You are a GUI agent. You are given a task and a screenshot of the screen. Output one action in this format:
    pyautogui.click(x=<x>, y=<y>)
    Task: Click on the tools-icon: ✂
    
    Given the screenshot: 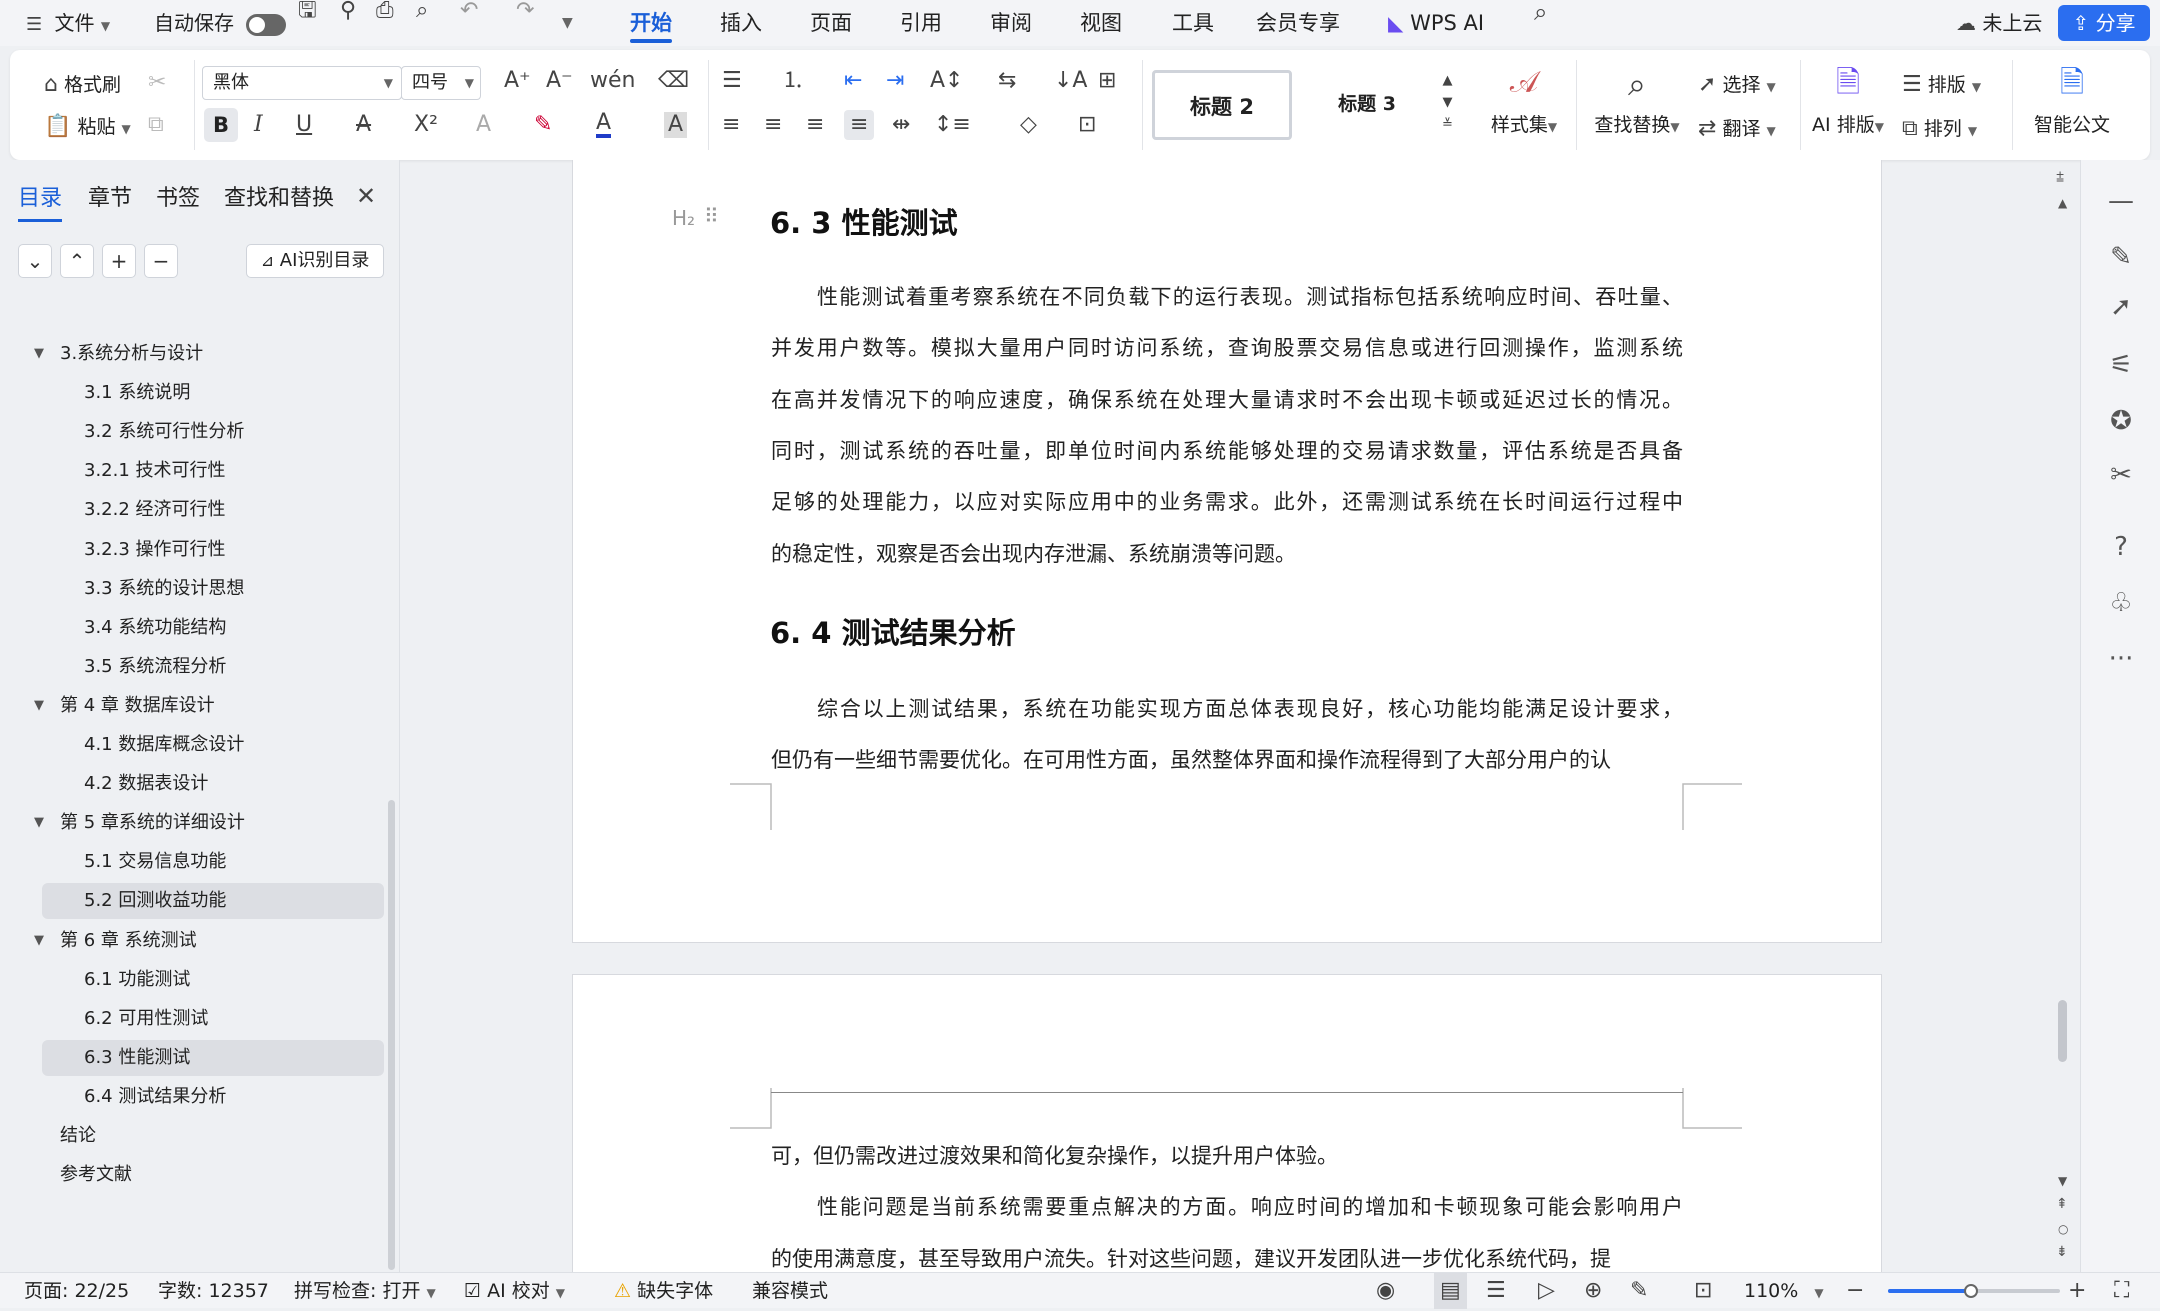 What is the action you would take?
    pyautogui.click(x=2120, y=475)
    